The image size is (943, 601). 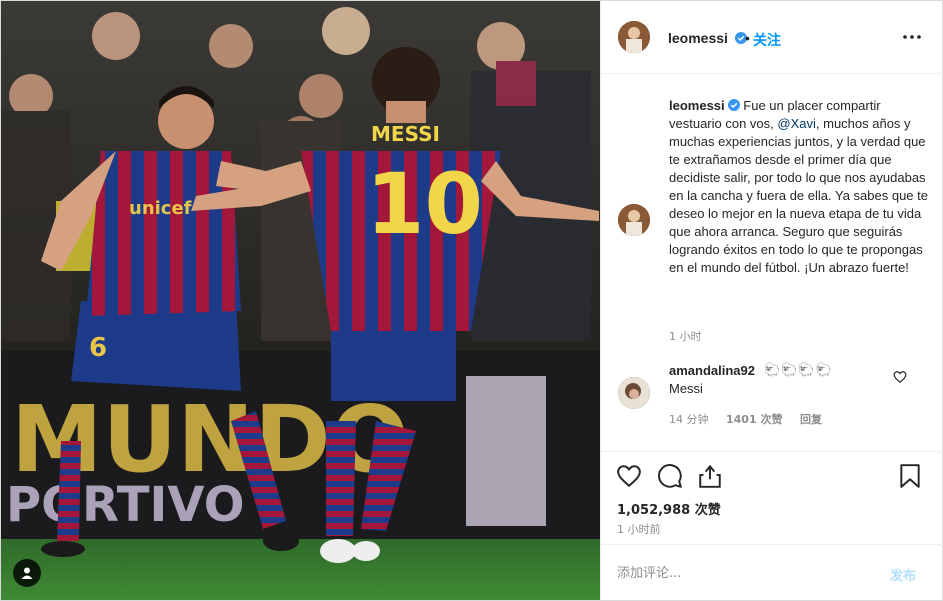 I want to click on header-username-text: leomessi, so click(x=698, y=38).